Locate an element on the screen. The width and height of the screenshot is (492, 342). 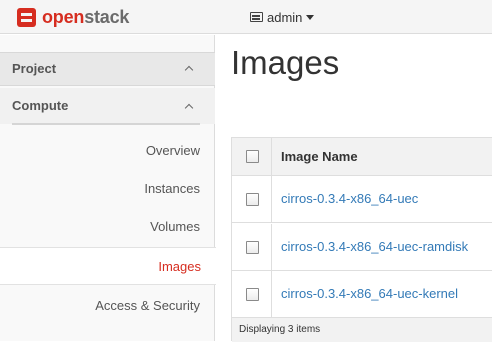
caret-down-icon is located at coordinates (310, 17).